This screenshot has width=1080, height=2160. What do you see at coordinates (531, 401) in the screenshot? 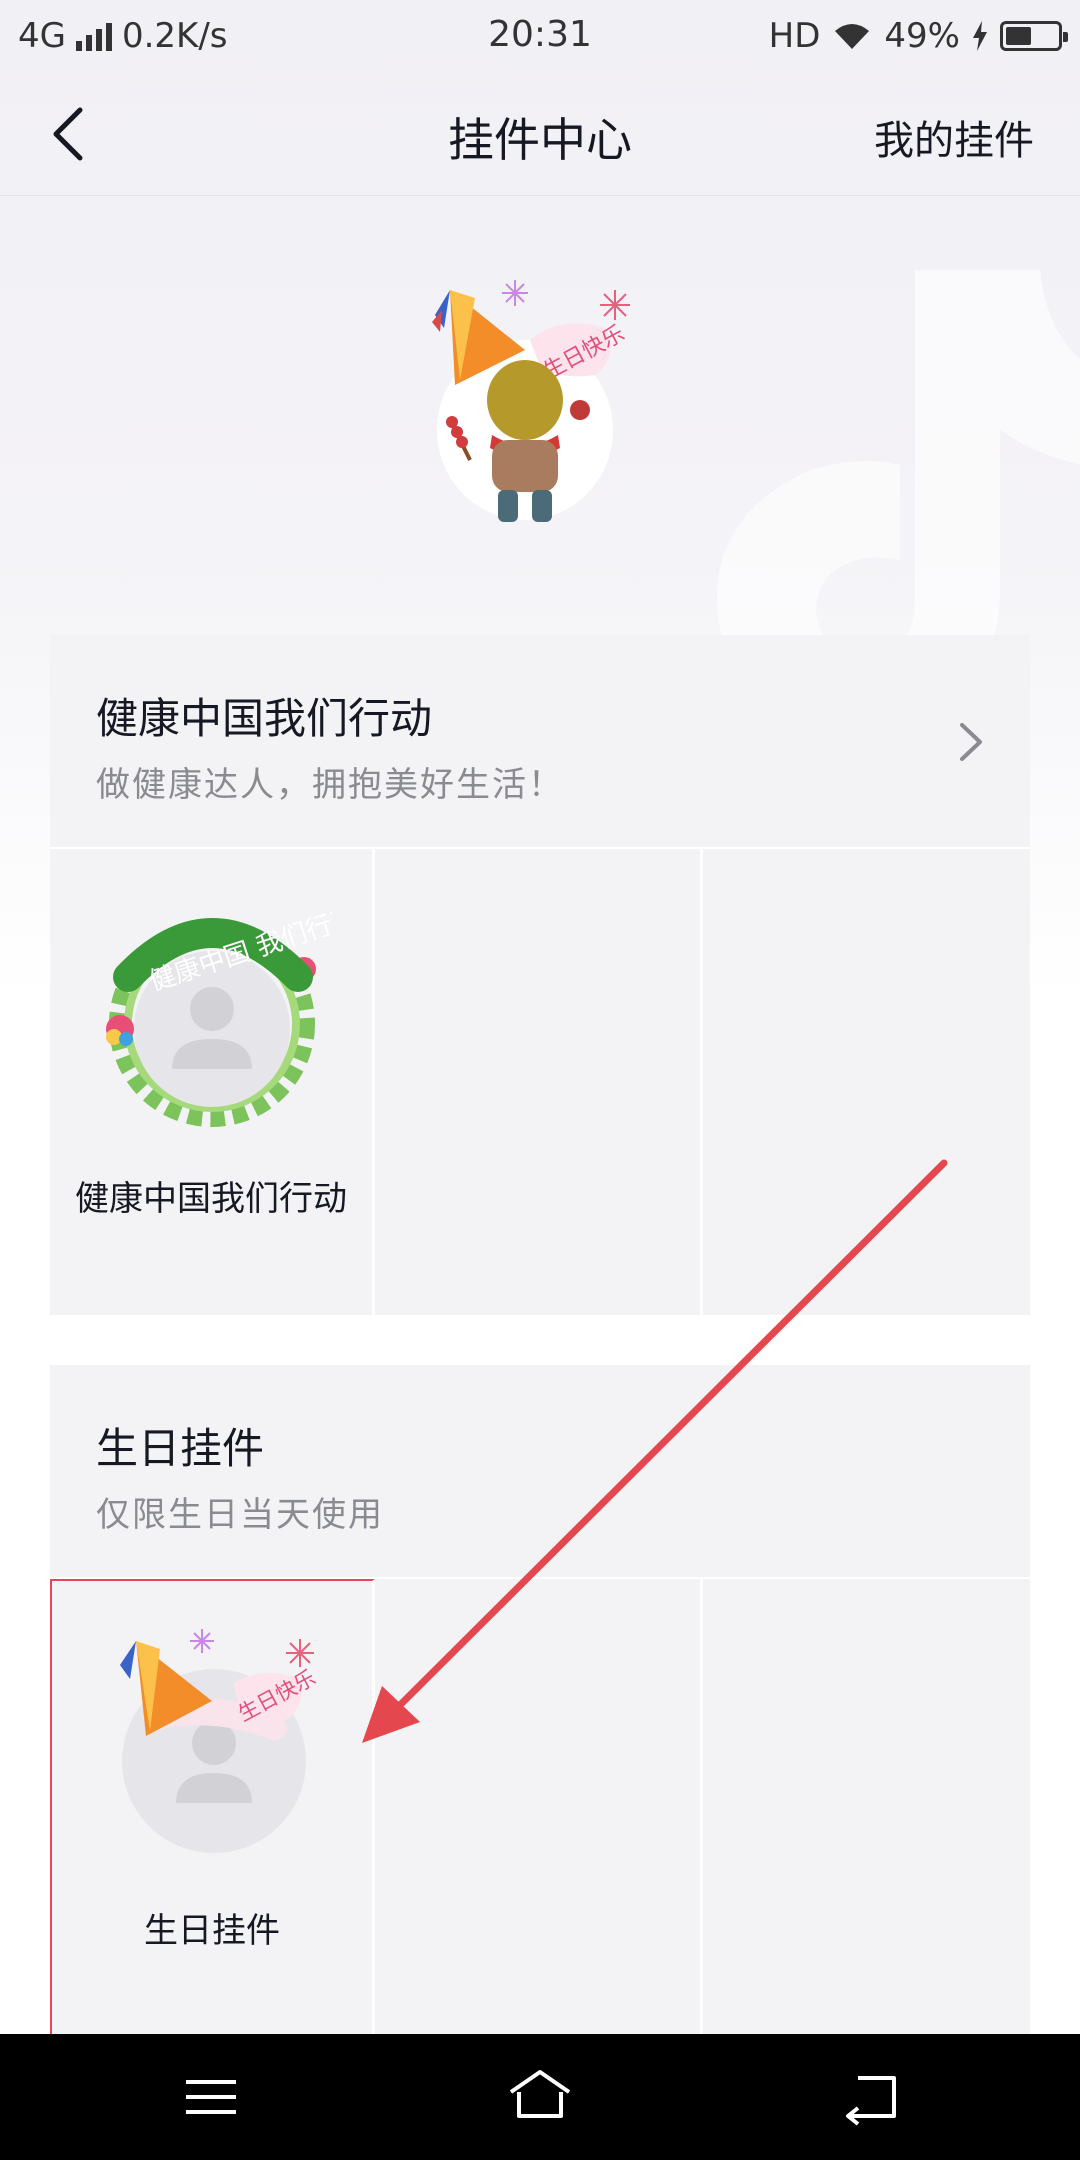
I see `birthday-bear-avatar-icon: 生日快乐` at bounding box center [531, 401].